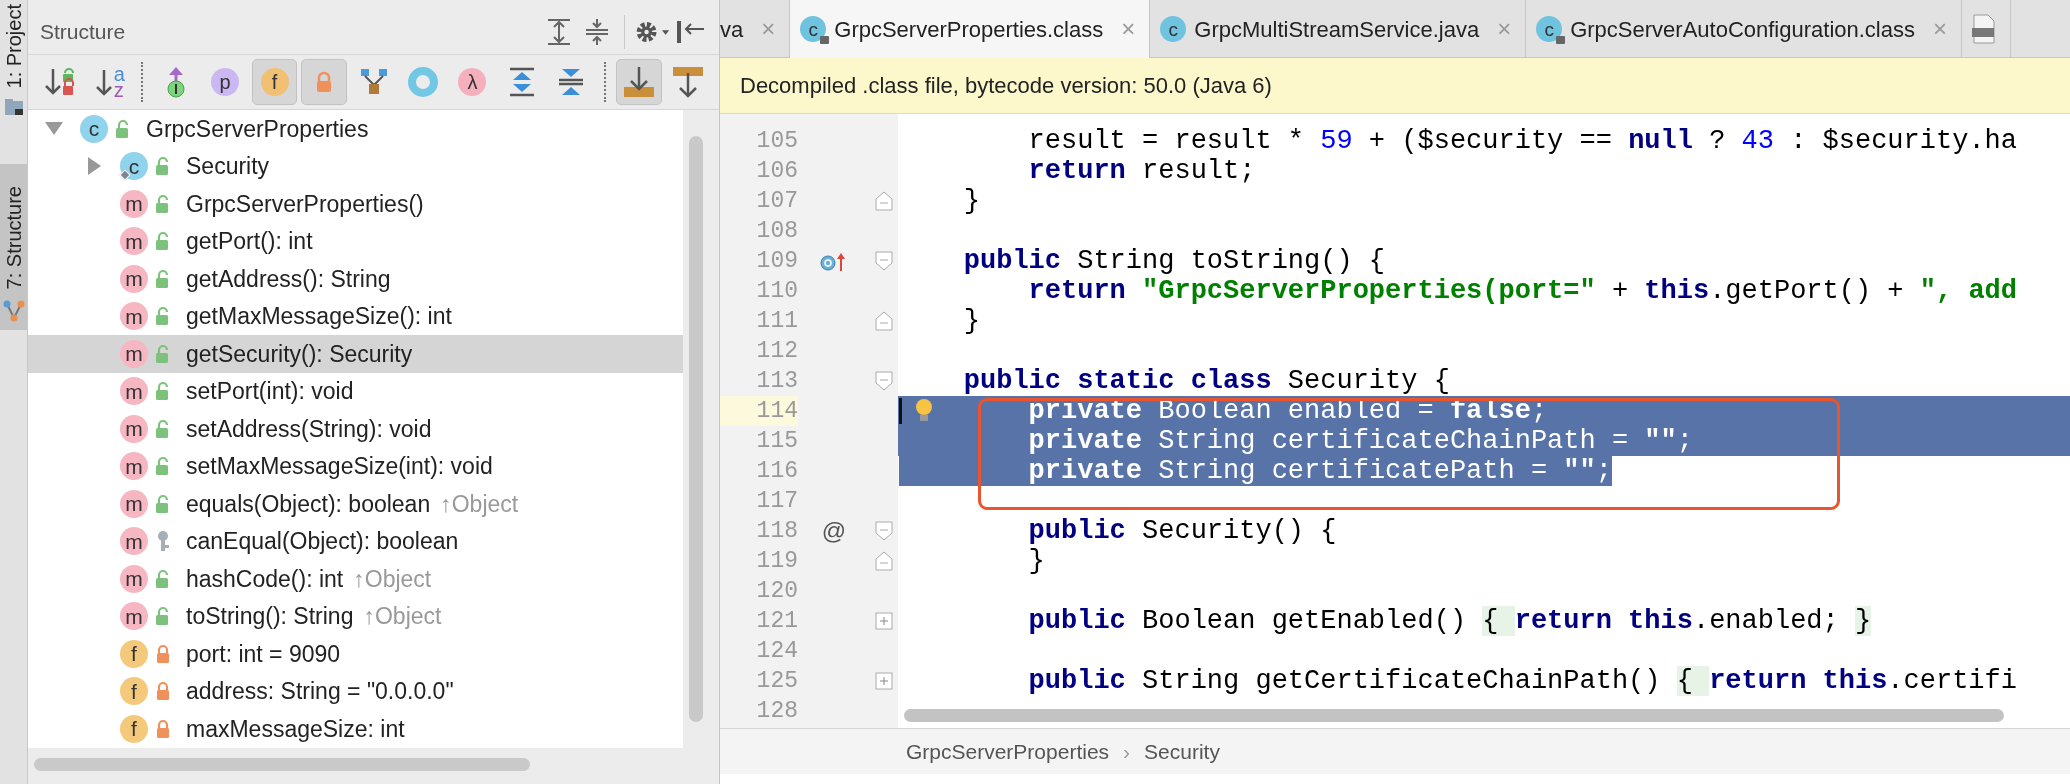 The height and width of the screenshot is (784, 2070). Describe the element at coordinates (1450, 621) in the screenshot. I see `code-line: public Boolean getEnabled() { return this.enabled; }` at that location.